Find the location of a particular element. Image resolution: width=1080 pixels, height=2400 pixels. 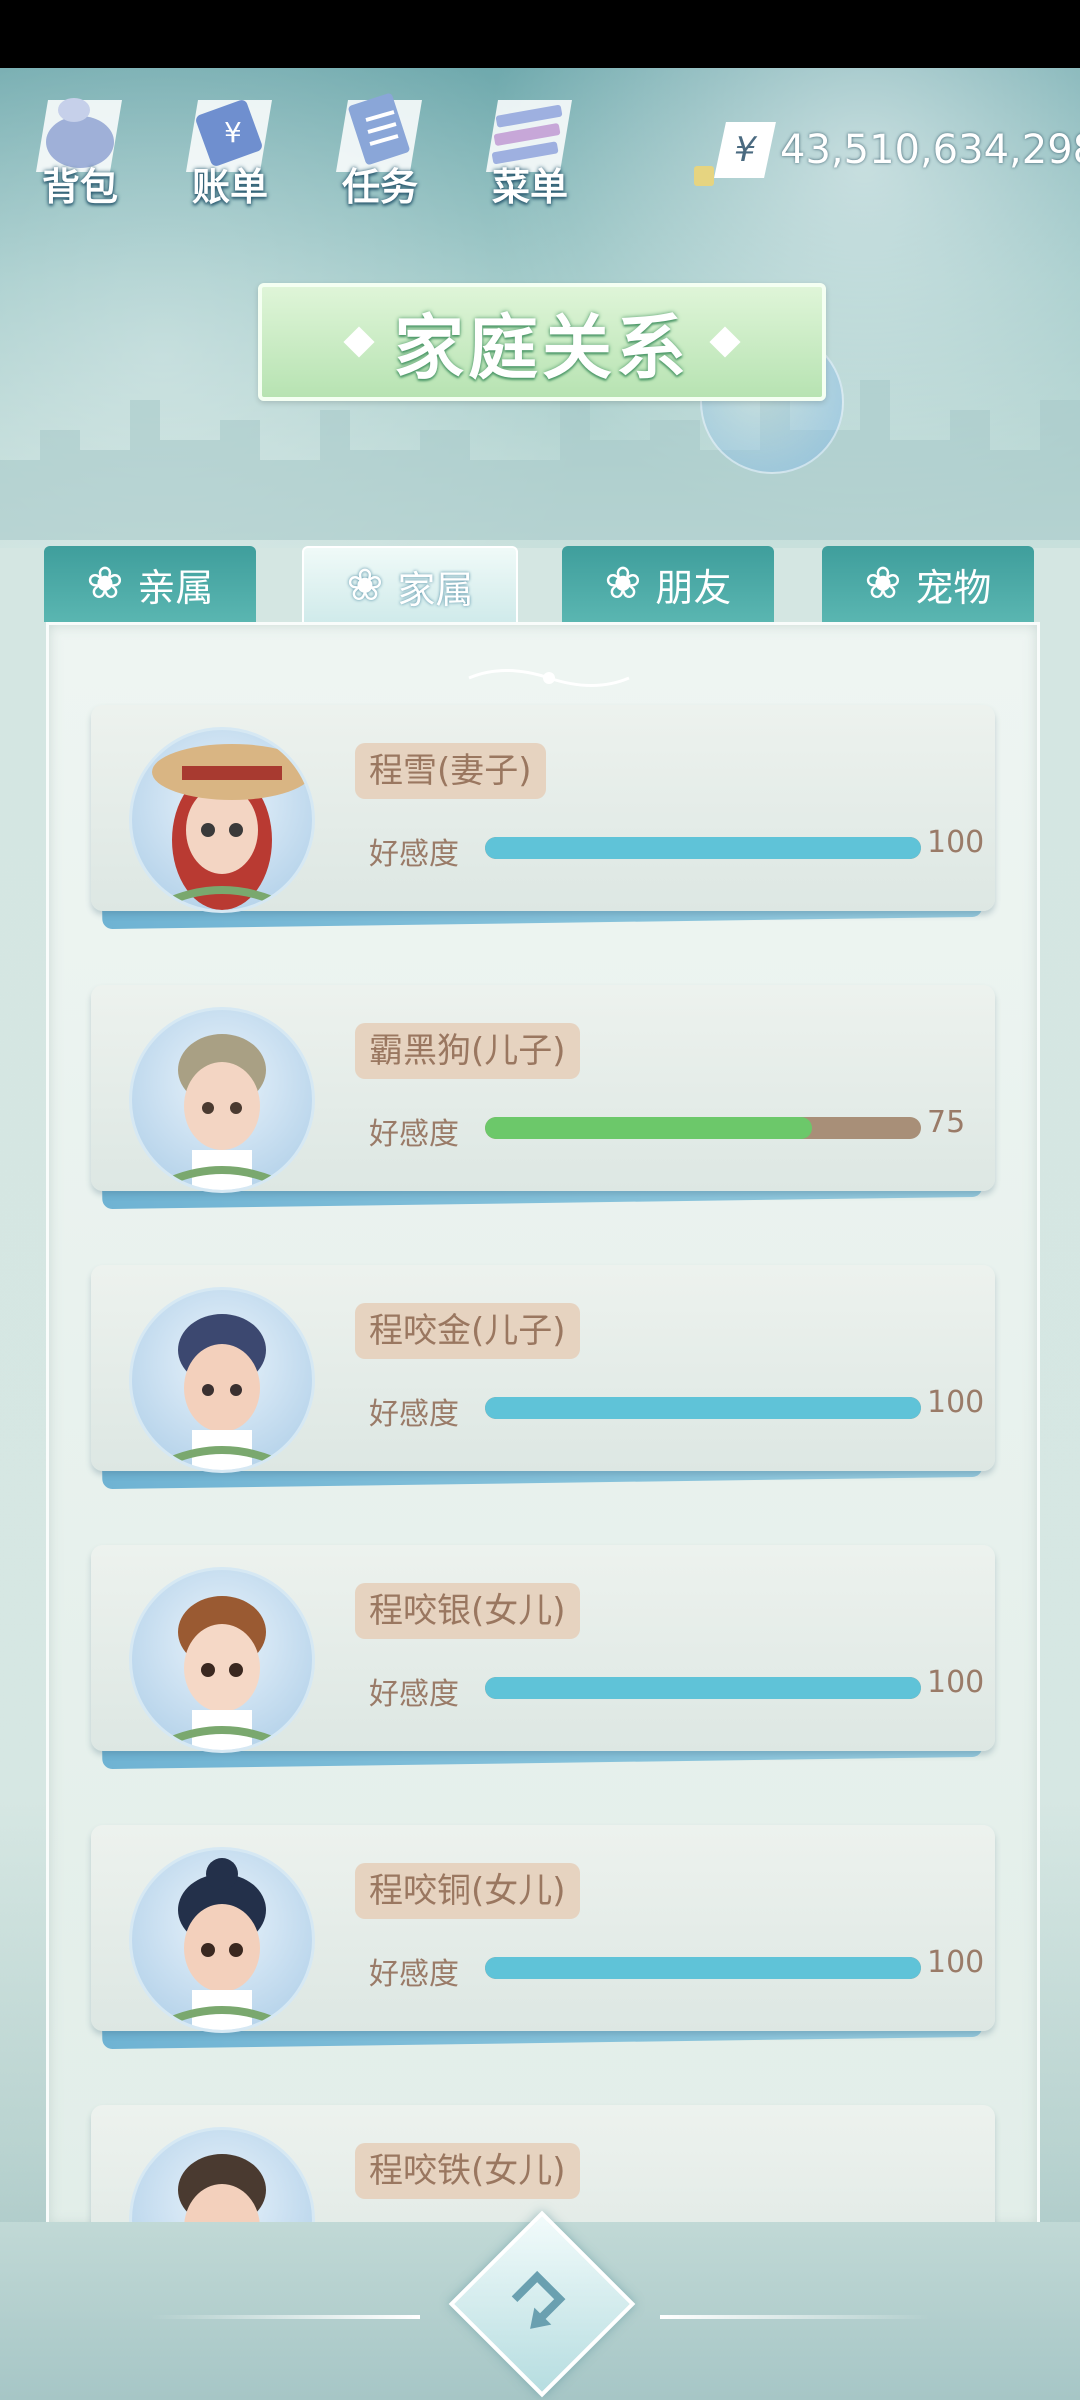

tab-relatives: ❀ 亲属 is located at coordinates (150, 584).